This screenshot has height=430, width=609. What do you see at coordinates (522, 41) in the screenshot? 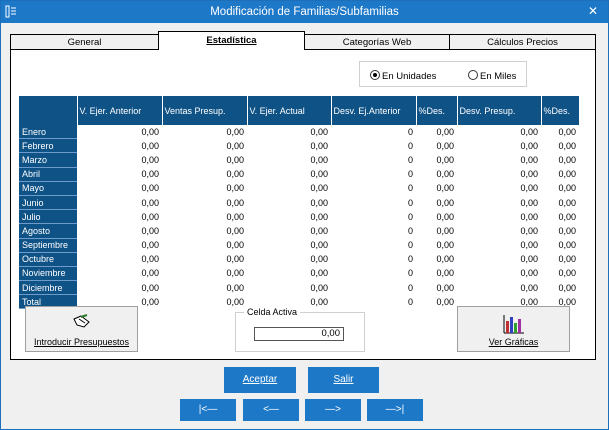
I see `tab-calculos-precios: Cálculos Precios` at bounding box center [522, 41].